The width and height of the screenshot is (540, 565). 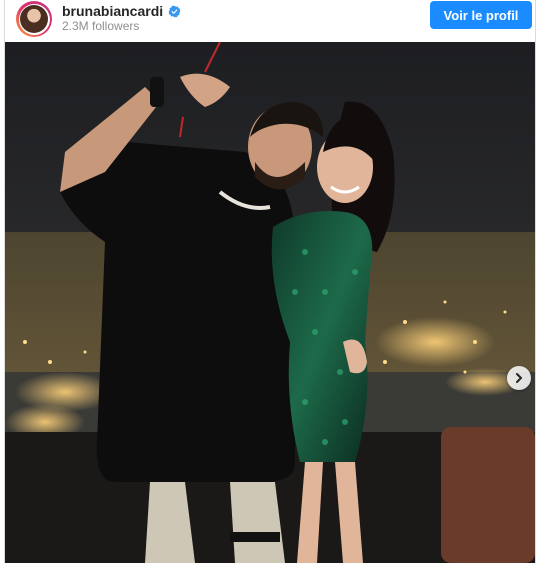 I want to click on verified-badge-icon, so click(x=174, y=11).